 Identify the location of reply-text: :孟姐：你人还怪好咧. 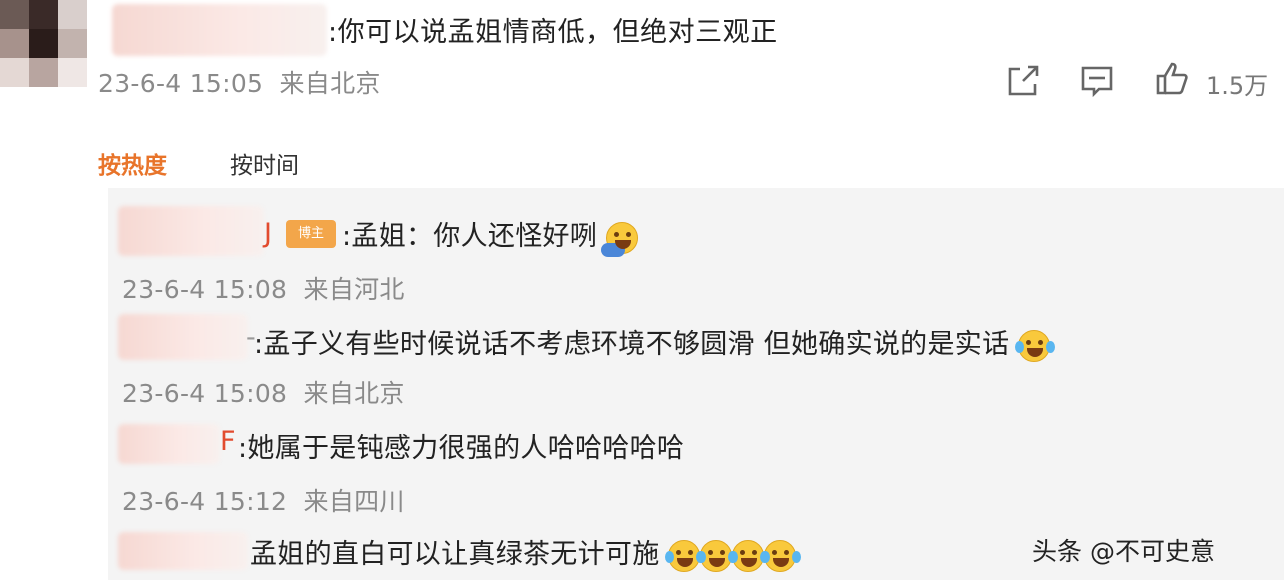
(490, 235).